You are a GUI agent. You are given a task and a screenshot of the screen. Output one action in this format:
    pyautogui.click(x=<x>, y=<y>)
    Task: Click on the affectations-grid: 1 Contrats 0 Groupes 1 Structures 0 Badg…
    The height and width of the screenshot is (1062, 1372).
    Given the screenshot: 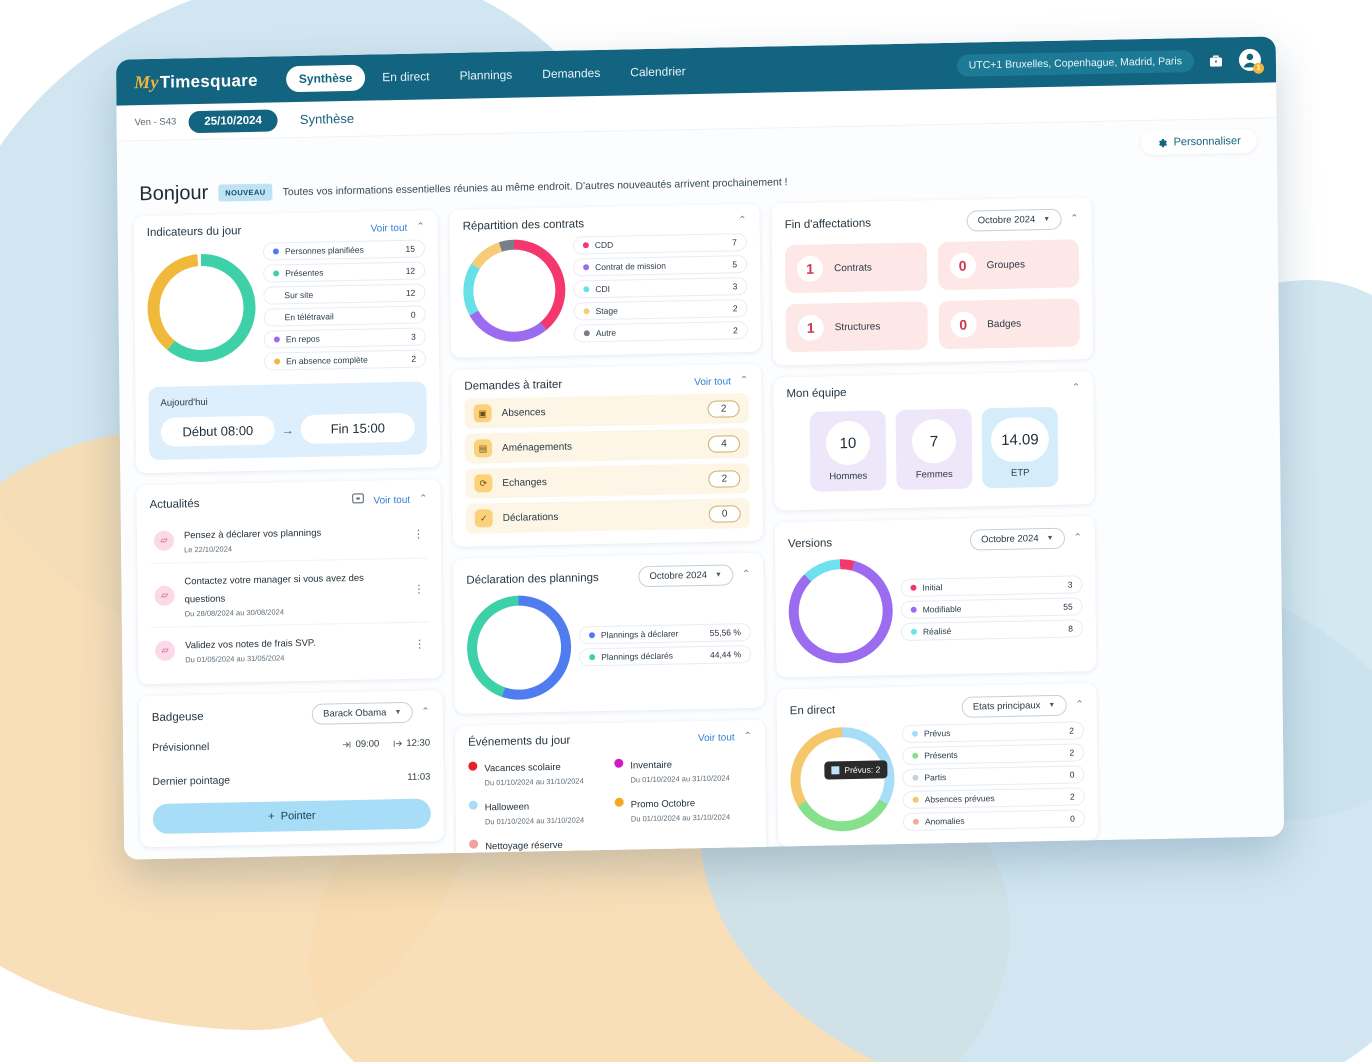 What is the action you would take?
    pyautogui.click(x=932, y=296)
    